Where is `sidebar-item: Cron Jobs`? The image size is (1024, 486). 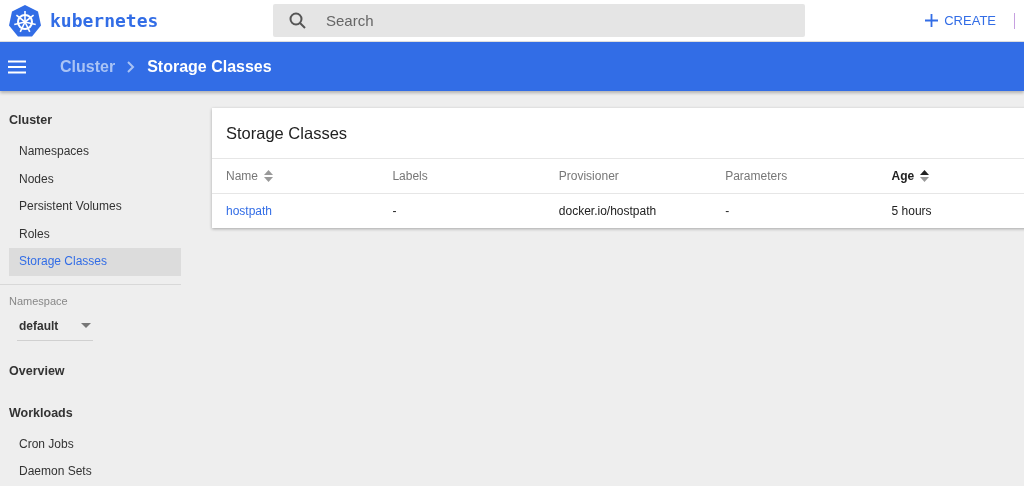 sidebar-item: Cron Jobs is located at coordinates (95, 444).